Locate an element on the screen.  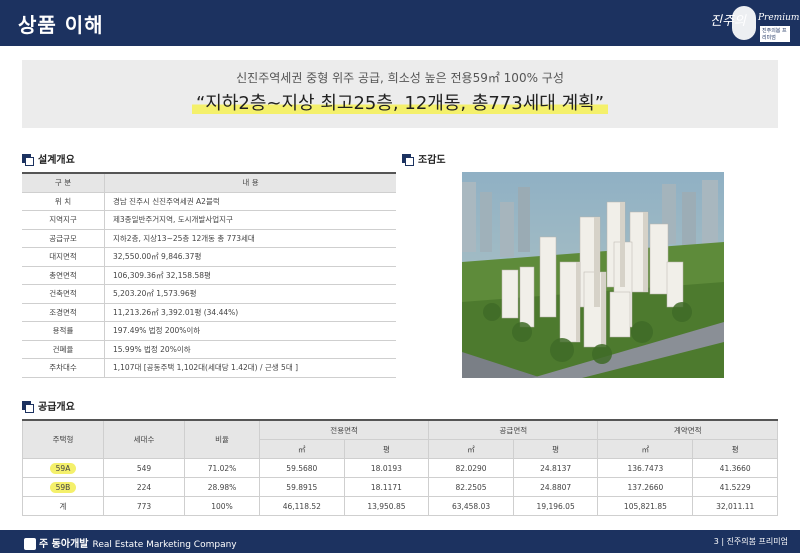
design-header-key: 구 분 is located at coordinates (63, 182).